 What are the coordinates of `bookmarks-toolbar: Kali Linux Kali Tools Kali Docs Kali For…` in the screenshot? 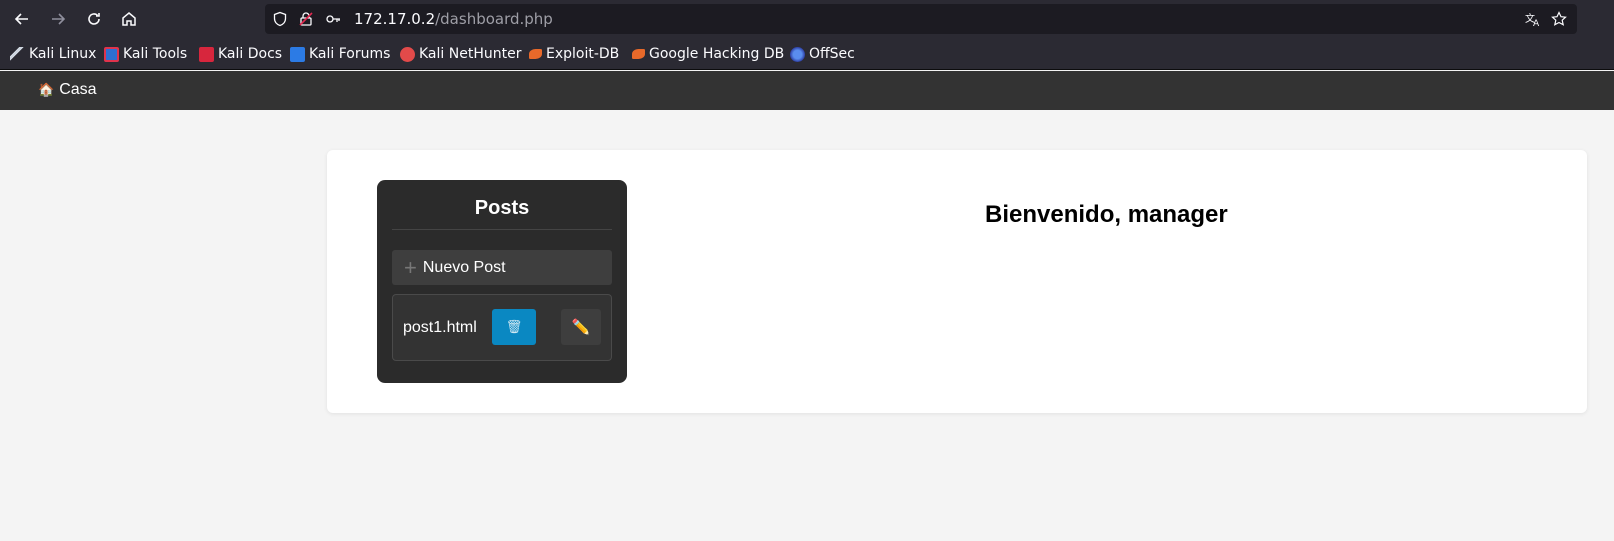 It's located at (807, 54).